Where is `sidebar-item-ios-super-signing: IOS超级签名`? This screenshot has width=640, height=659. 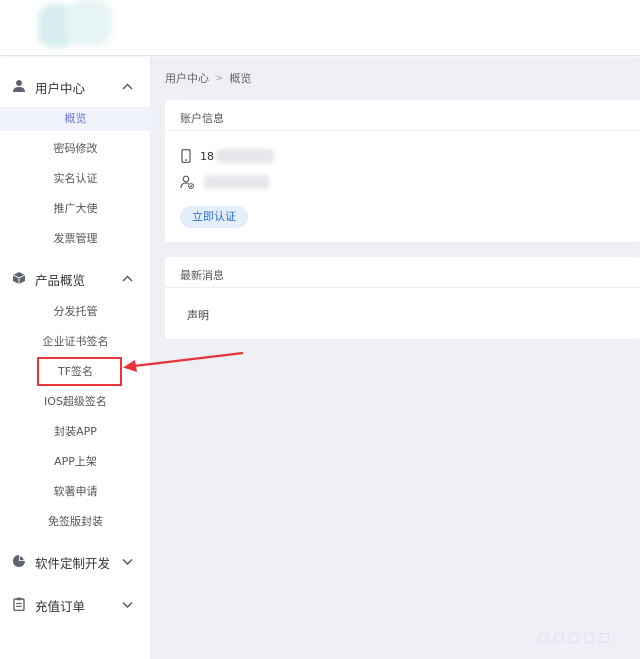
sidebar-item-ios-super-signing: IOS超级签名 is located at coordinates (75, 402).